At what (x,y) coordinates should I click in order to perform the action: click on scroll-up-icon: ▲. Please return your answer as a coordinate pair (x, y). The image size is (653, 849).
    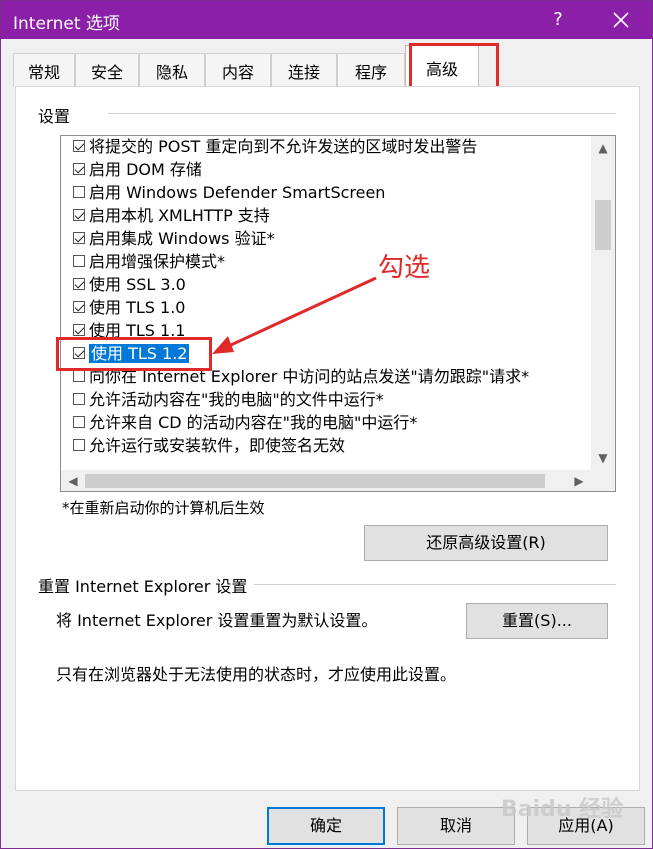
    Looking at the image, I should click on (603, 148).